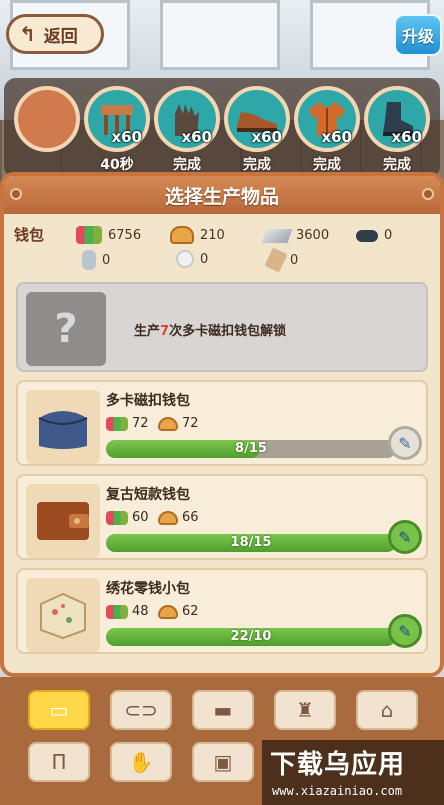  I want to click on item-cost-cotton: 62, so click(178, 611).